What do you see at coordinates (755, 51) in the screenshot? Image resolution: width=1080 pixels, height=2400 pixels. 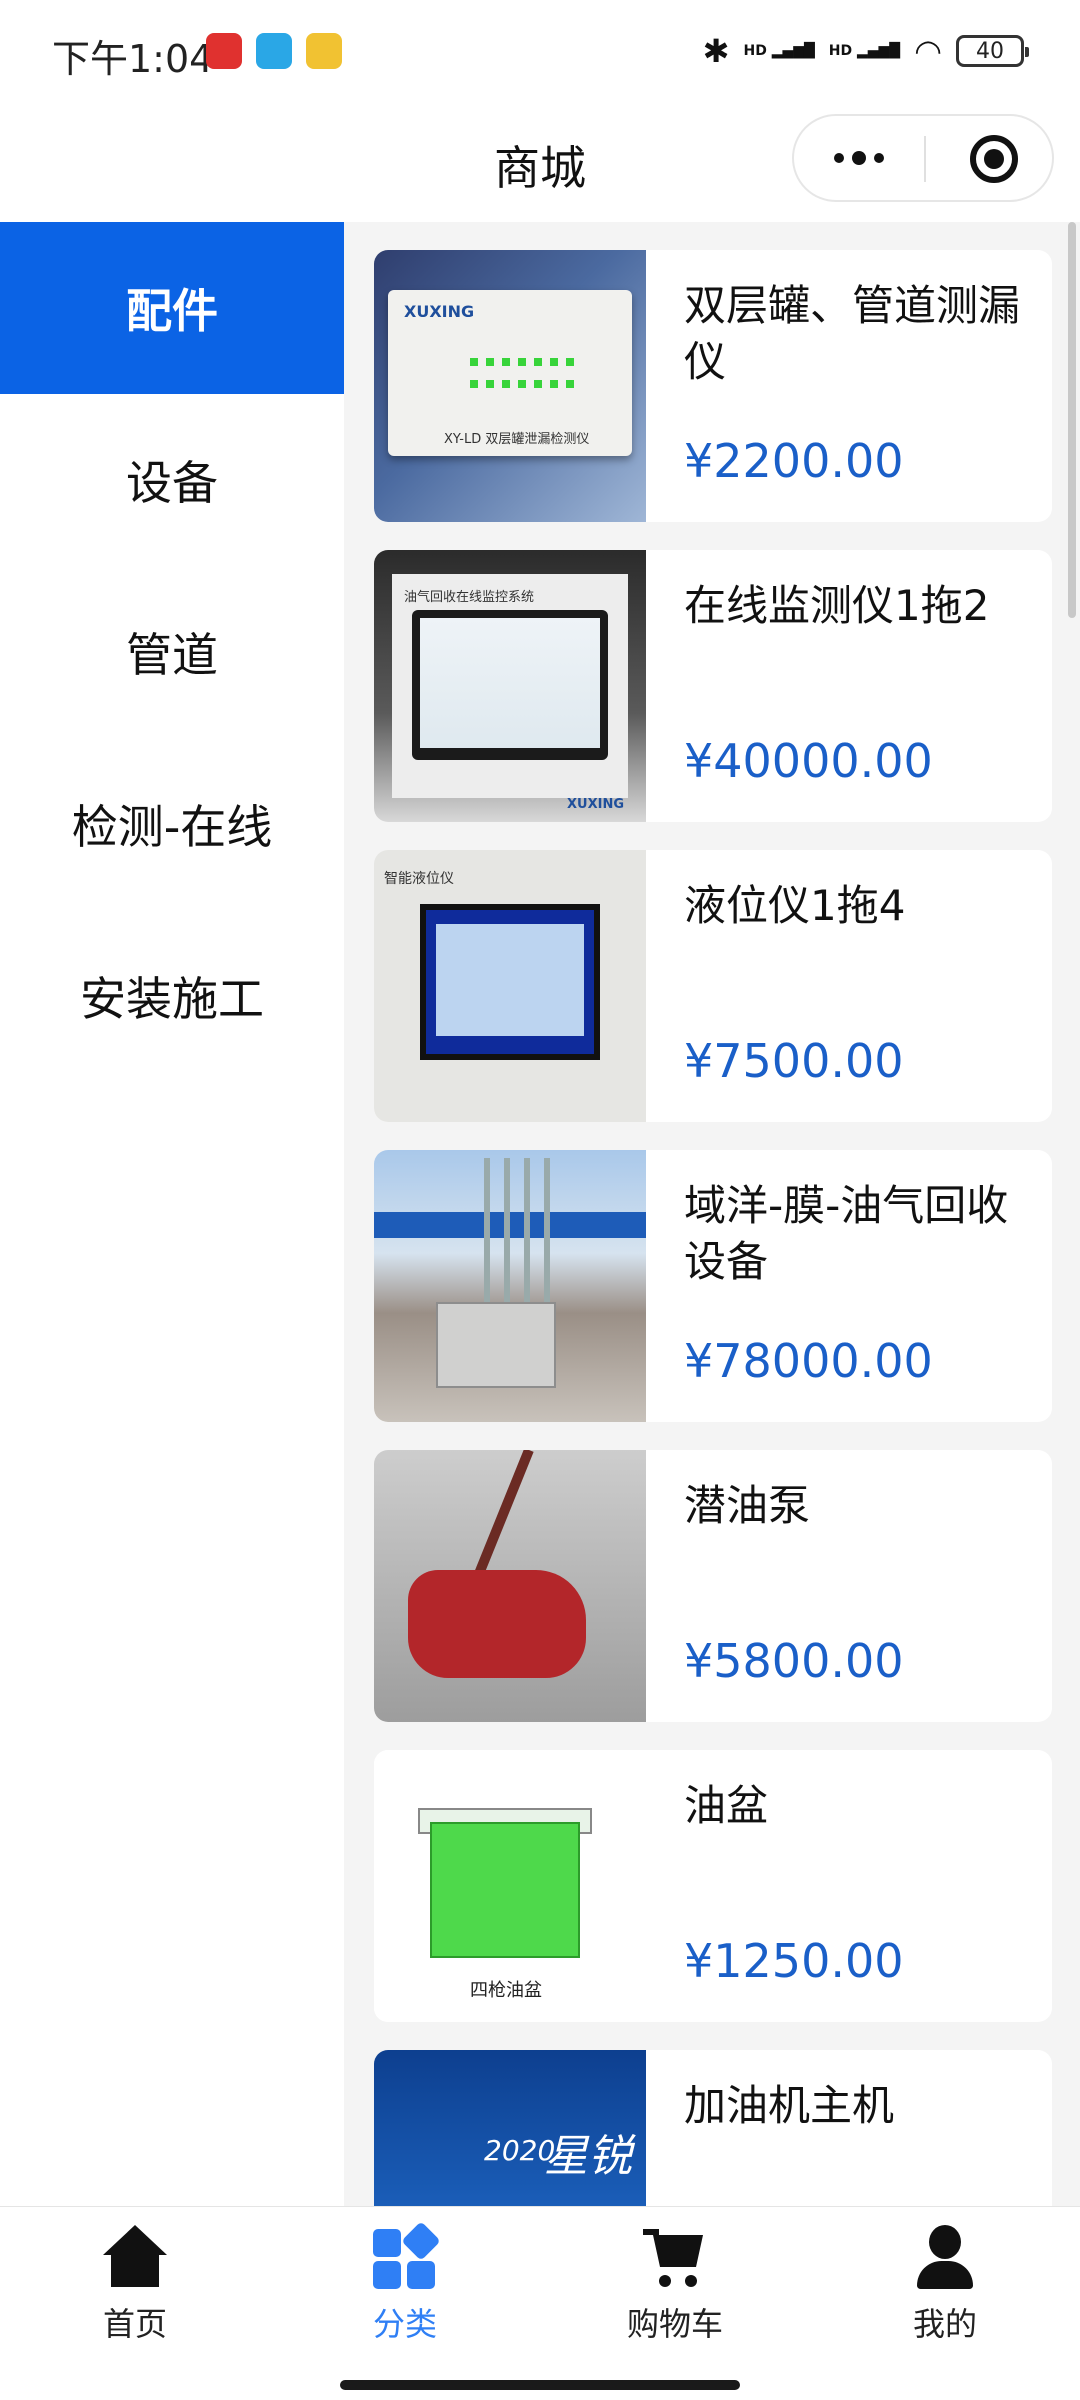 I see `network-label-1: HD` at bounding box center [755, 51].